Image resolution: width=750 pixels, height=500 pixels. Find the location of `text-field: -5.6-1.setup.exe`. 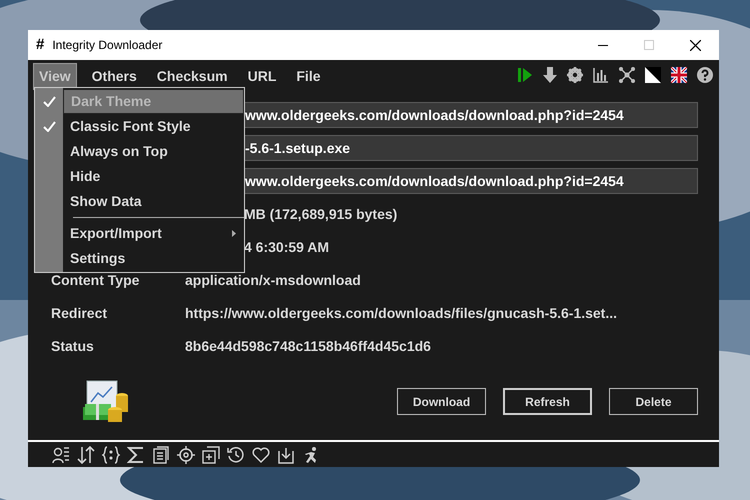

text-field: -5.6-1.setup.exe is located at coordinates (470, 148).